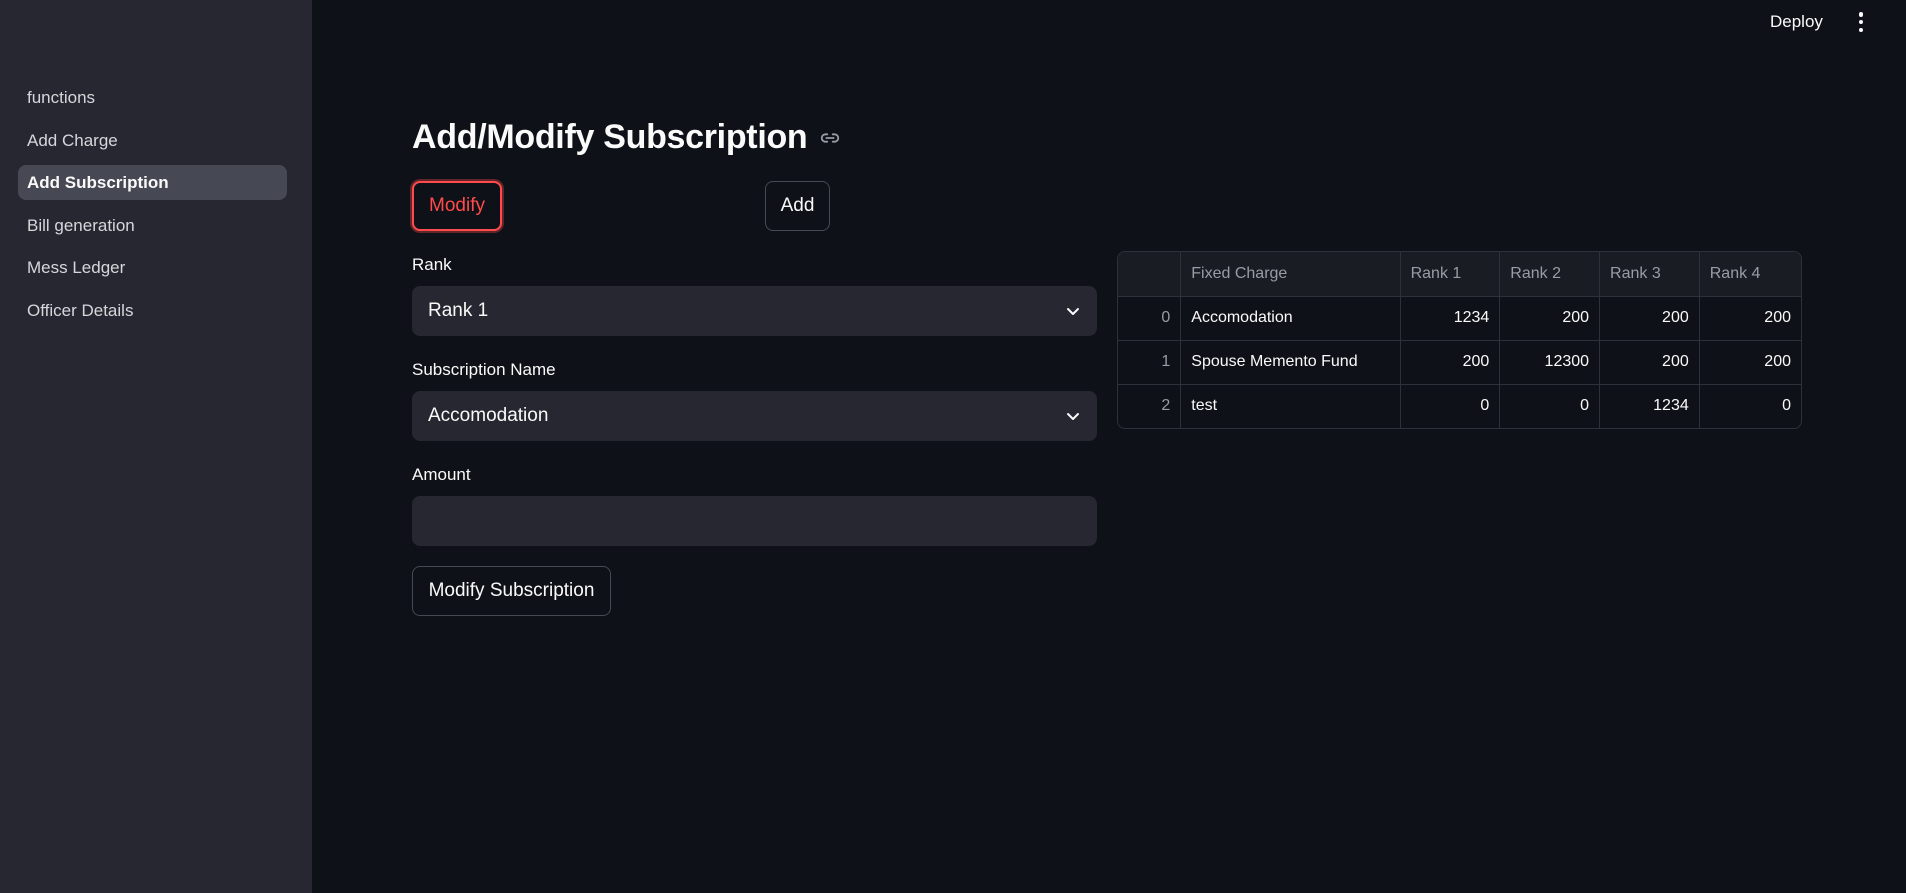 The image size is (1906, 893). Describe the element at coordinates (152, 310) in the screenshot. I see `sidebar-item-officer-details: Officer Details` at that location.